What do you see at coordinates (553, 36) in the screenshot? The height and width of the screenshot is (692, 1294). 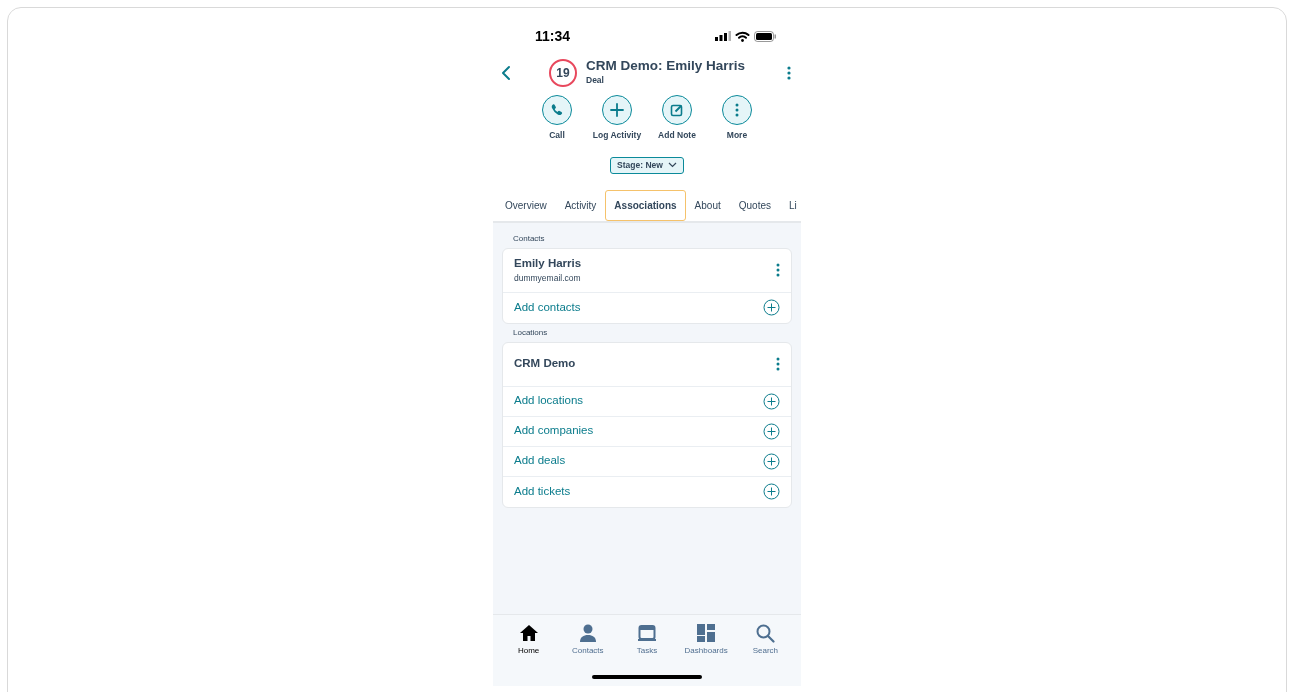 I see `status-time: 11:34` at bounding box center [553, 36].